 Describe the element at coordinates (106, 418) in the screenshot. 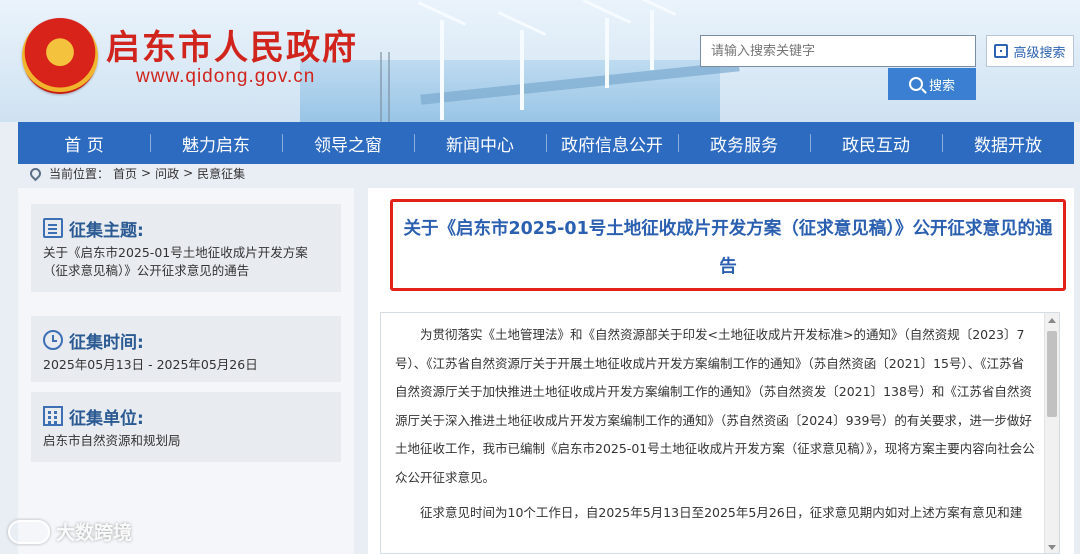

I see `unit-card-title: 征集单位:` at that location.